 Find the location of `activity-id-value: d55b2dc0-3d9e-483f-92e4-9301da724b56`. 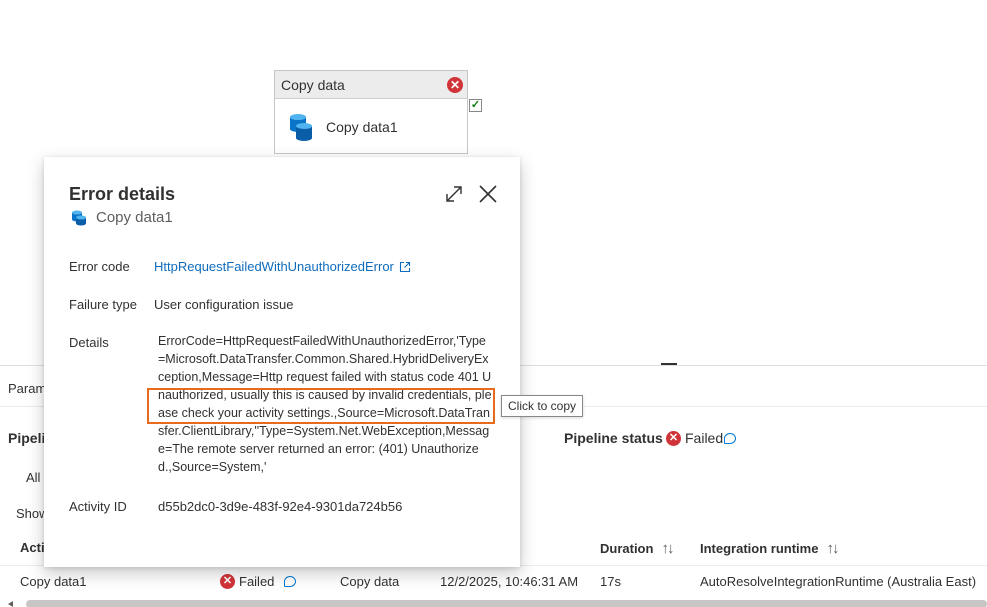

activity-id-value: d55b2dc0-3d9e-483f-92e4-9301da724b56 is located at coordinates (280, 506).